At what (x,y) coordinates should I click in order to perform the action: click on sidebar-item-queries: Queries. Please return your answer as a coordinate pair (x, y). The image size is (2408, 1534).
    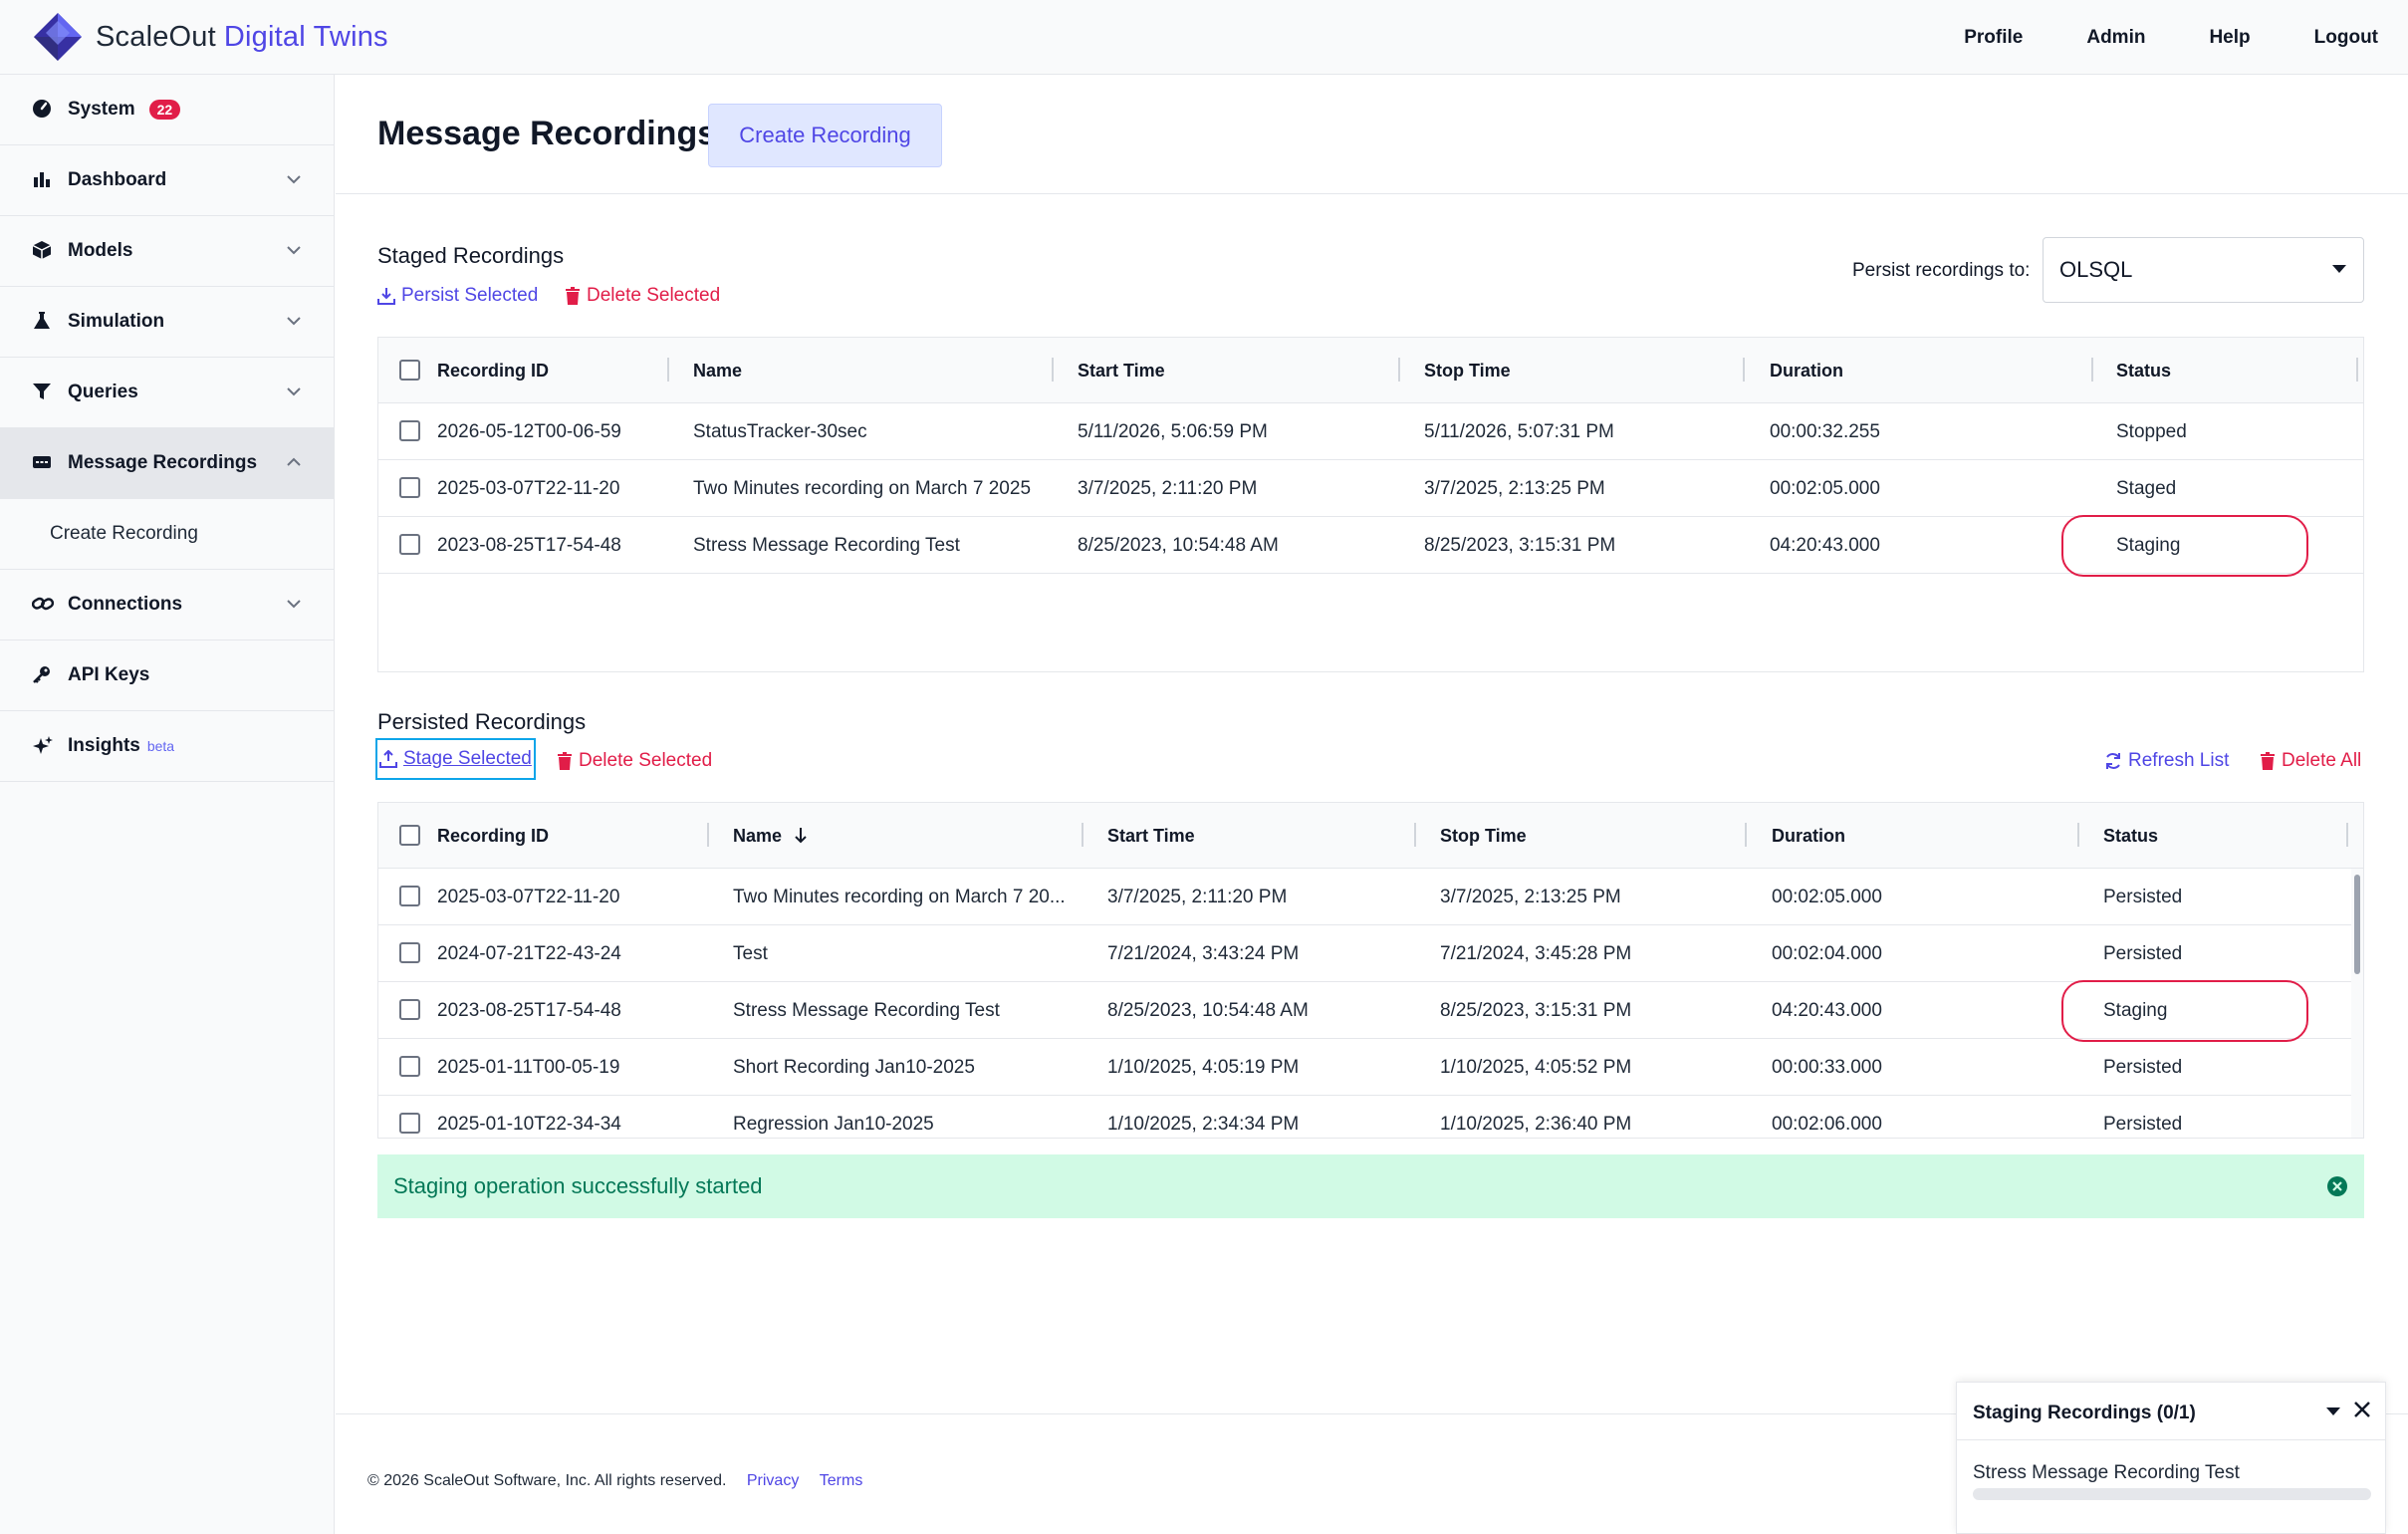
    Looking at the image, I should click on (167, 393).